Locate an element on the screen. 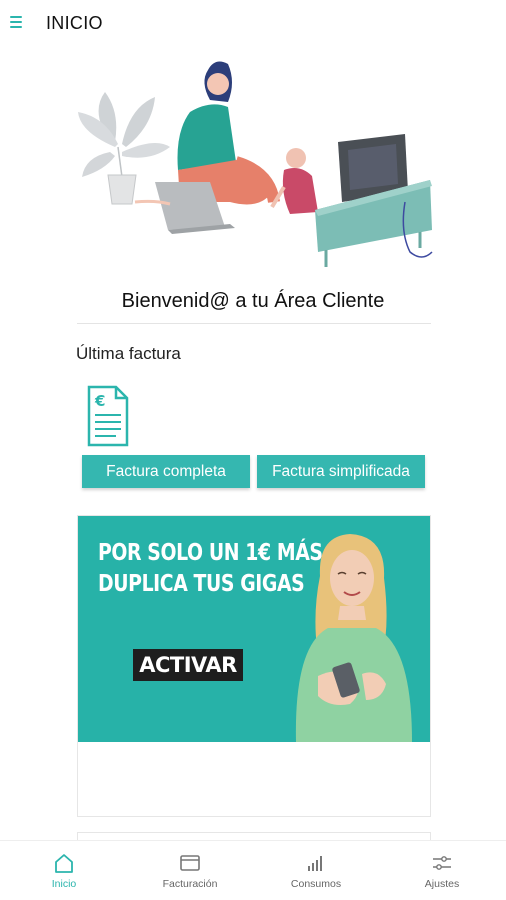 The image size is (506, 900). nav-item-consumos: Consumos is located at coordinates (316, 870).